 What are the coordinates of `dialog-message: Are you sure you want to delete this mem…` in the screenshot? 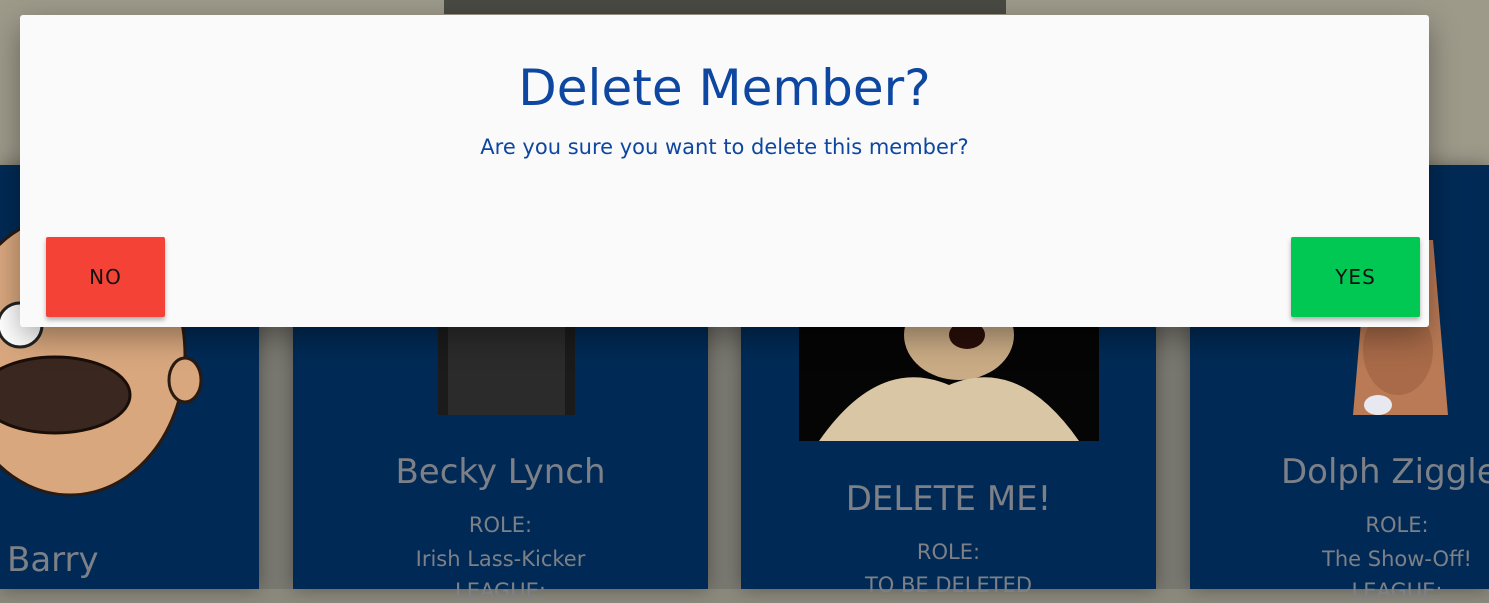 It's located at (724, 147).